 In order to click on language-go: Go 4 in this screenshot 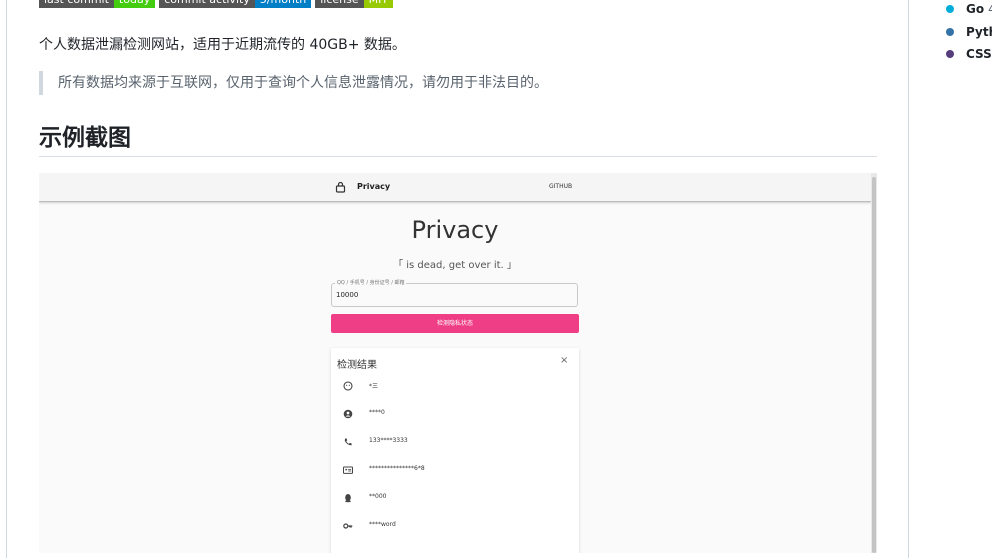, I will do `click(969, 9)`.